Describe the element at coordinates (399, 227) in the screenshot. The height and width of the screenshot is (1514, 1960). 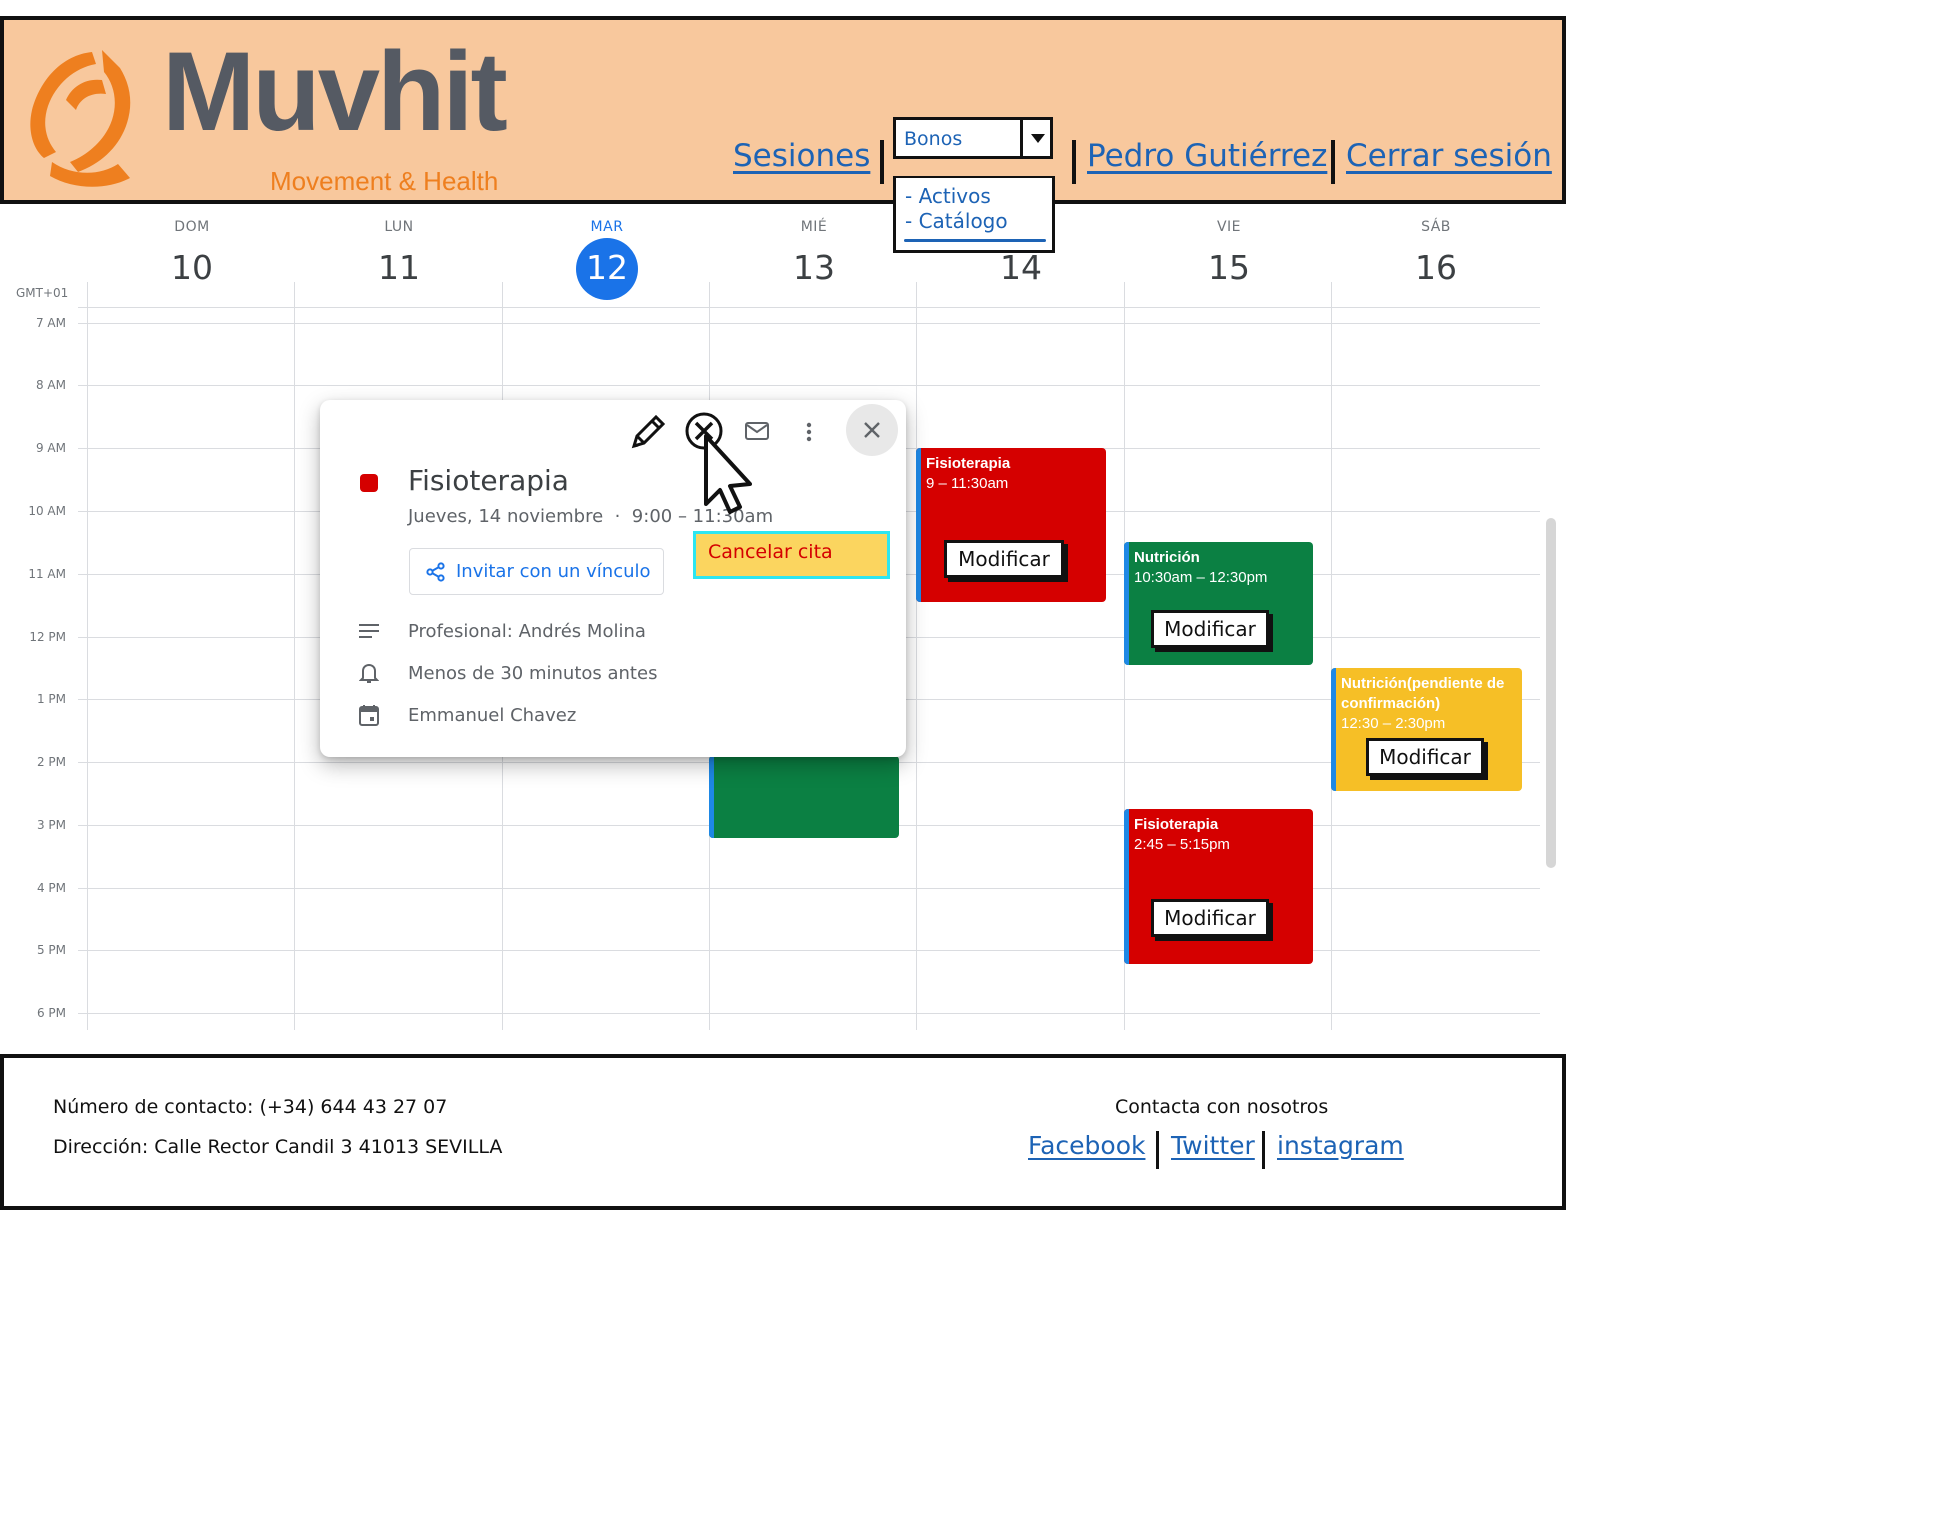
I see `day-of-week: LUN` at that location.